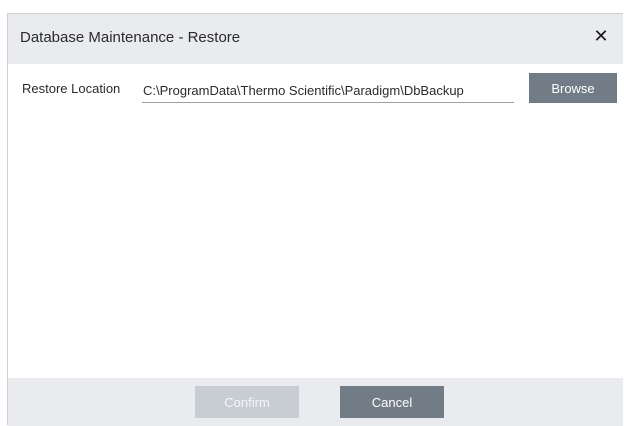 The image size is (624, 426). What do you see at coordinates (315, 402) in the screenshot?
I see `dialog-footer: Confirm Cancel` at bounding box center [315, 402].